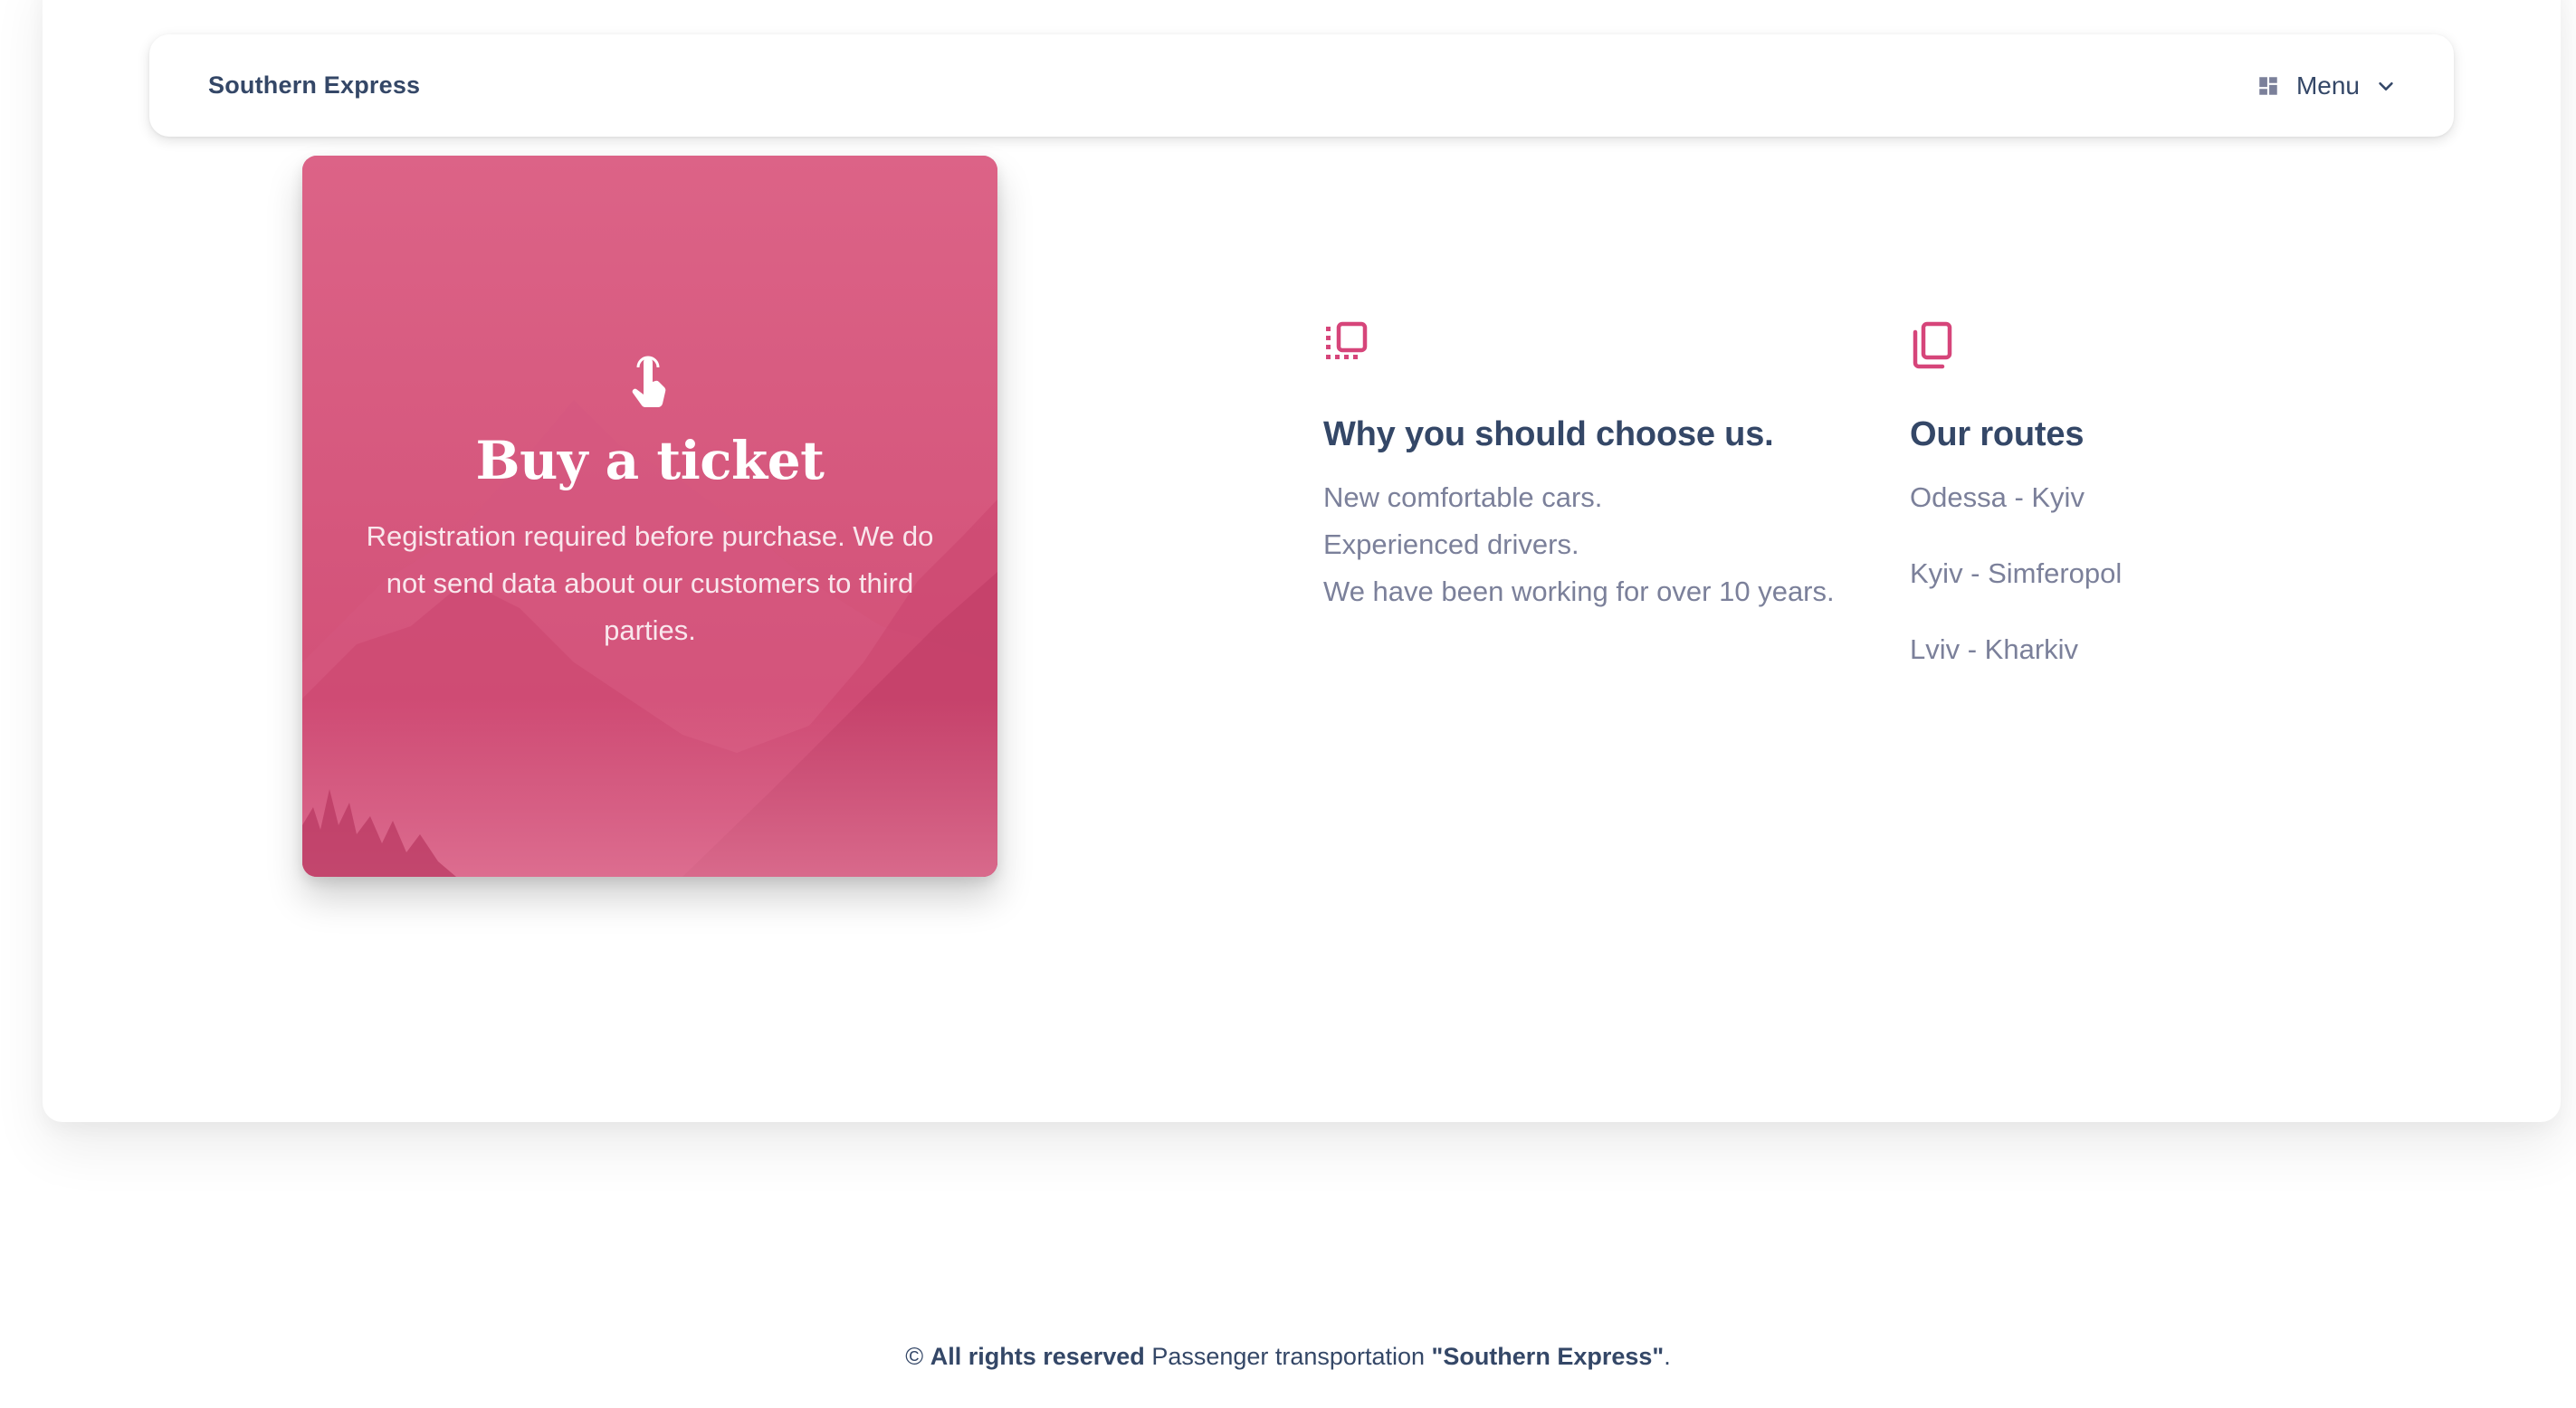  What do you see at coordinates (1667, 1357) in the screenshot?
I see `footer-suffix: .` at bounding box center [1667, 1357].